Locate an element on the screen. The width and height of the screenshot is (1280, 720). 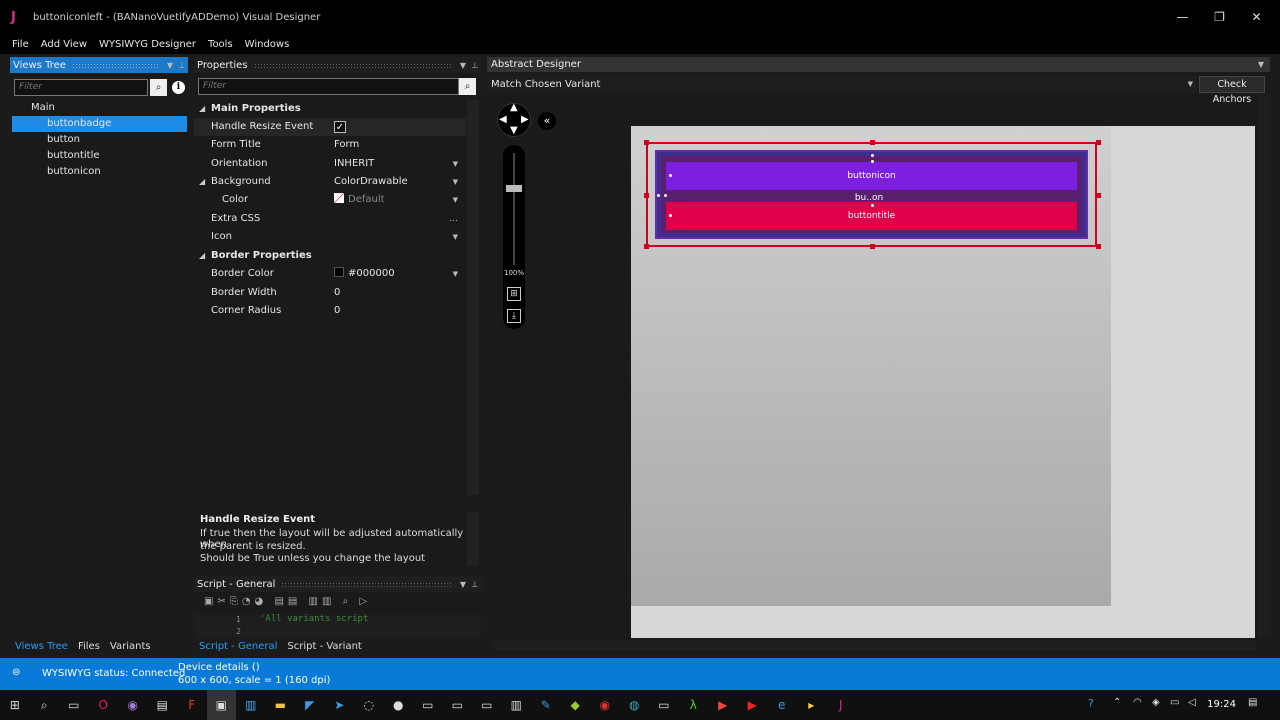
app-icon: ◌ is located at coordinates (369, 705).